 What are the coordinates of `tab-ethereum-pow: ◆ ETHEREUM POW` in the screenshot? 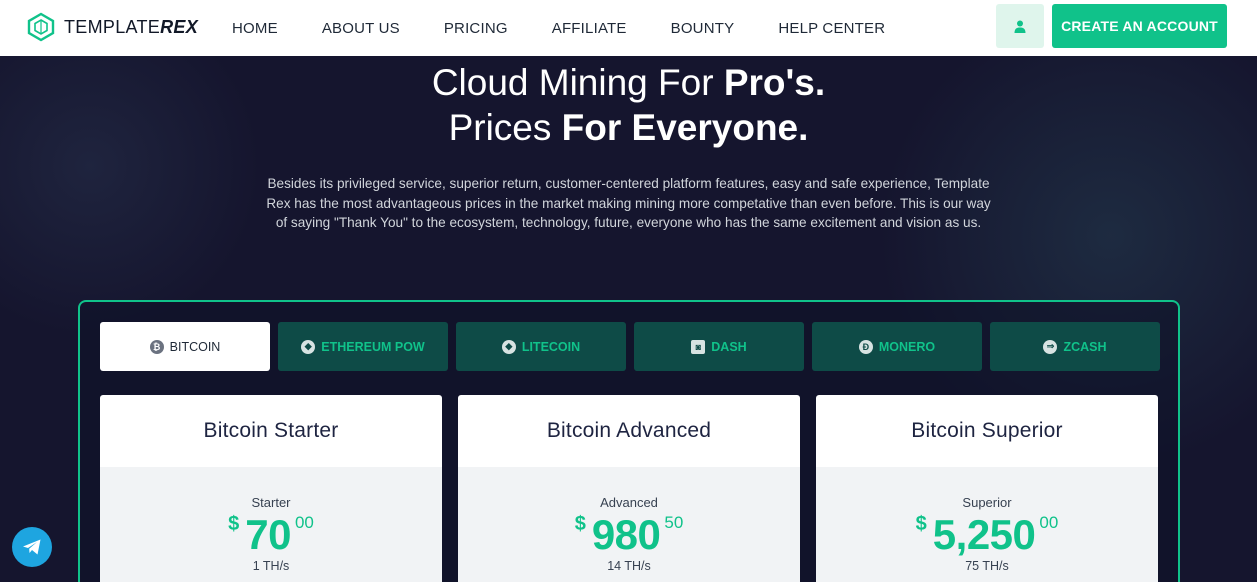 It's located at (363, 346).